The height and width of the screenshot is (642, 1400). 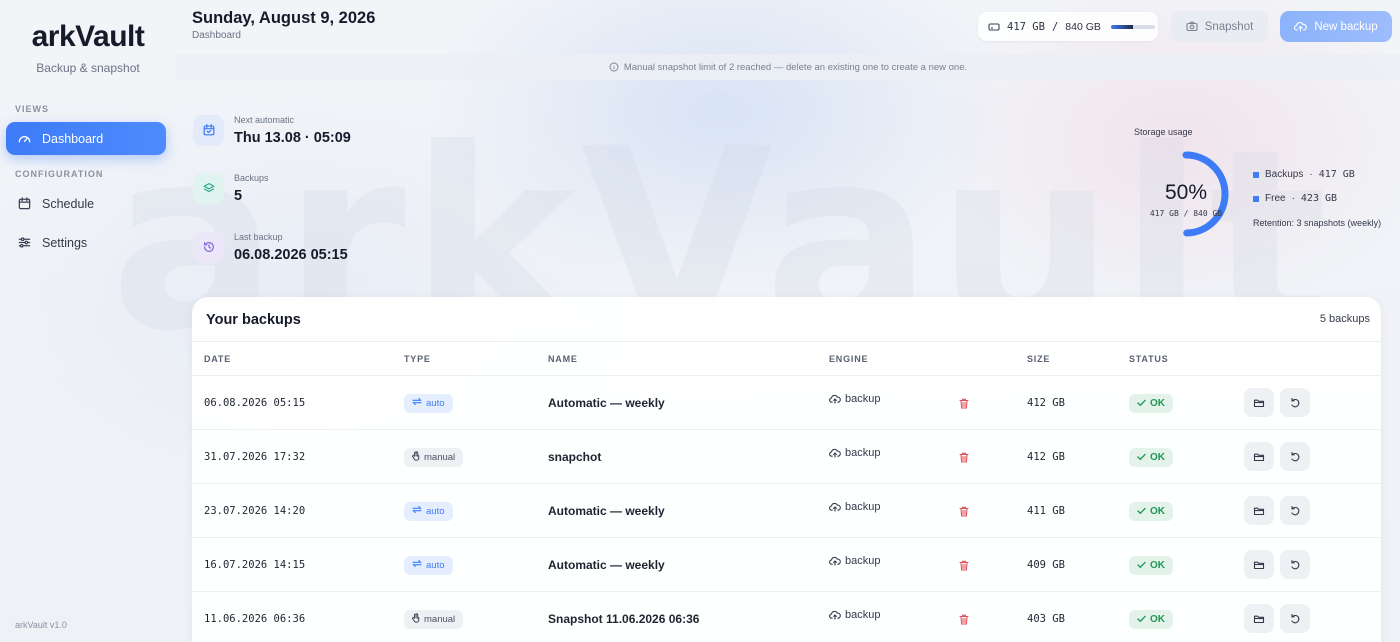 What do you see at coordinates (417, 359) in the screenshot?
I see `column-header-type: TYPE` at bounding box center [417, 359].